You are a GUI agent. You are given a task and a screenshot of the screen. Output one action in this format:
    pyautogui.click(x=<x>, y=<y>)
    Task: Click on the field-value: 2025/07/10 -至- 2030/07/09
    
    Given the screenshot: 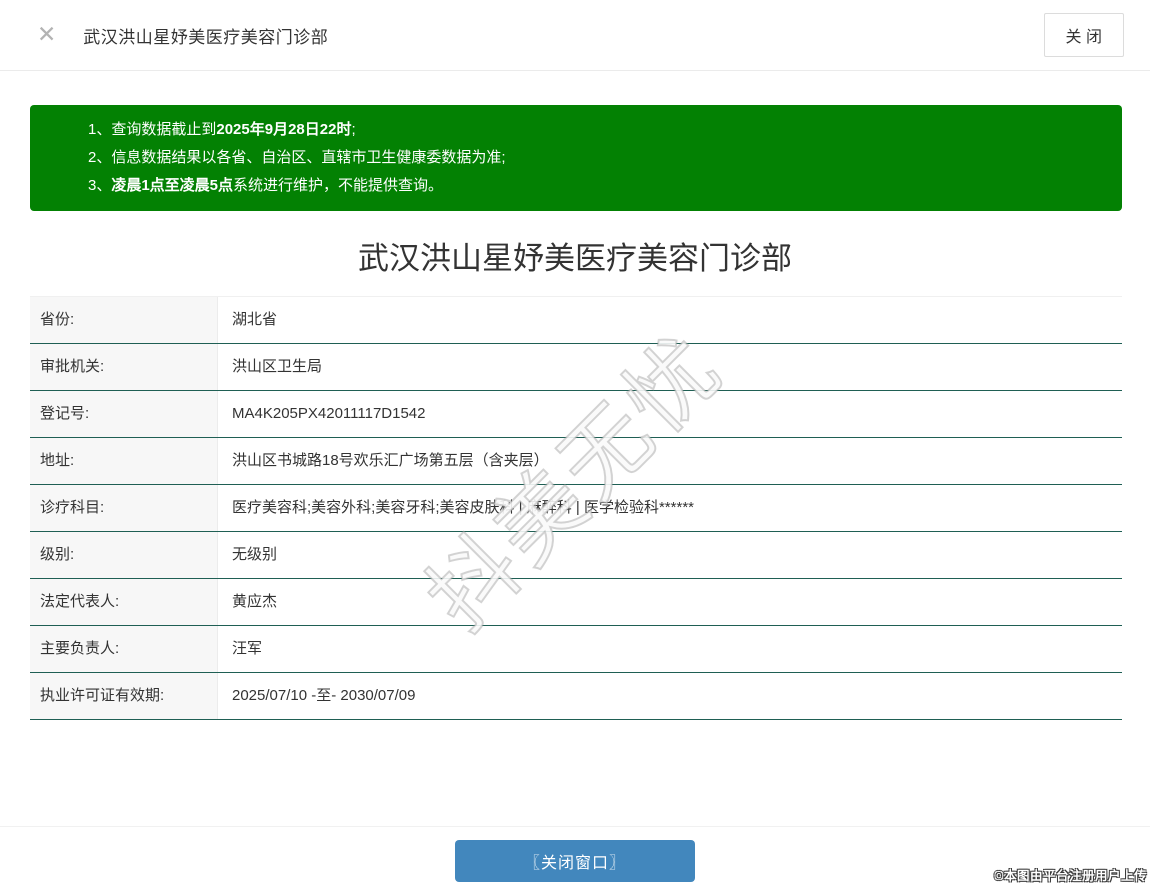 What is the action you would take?
    pyautogui.click(x=324, y=695)
    